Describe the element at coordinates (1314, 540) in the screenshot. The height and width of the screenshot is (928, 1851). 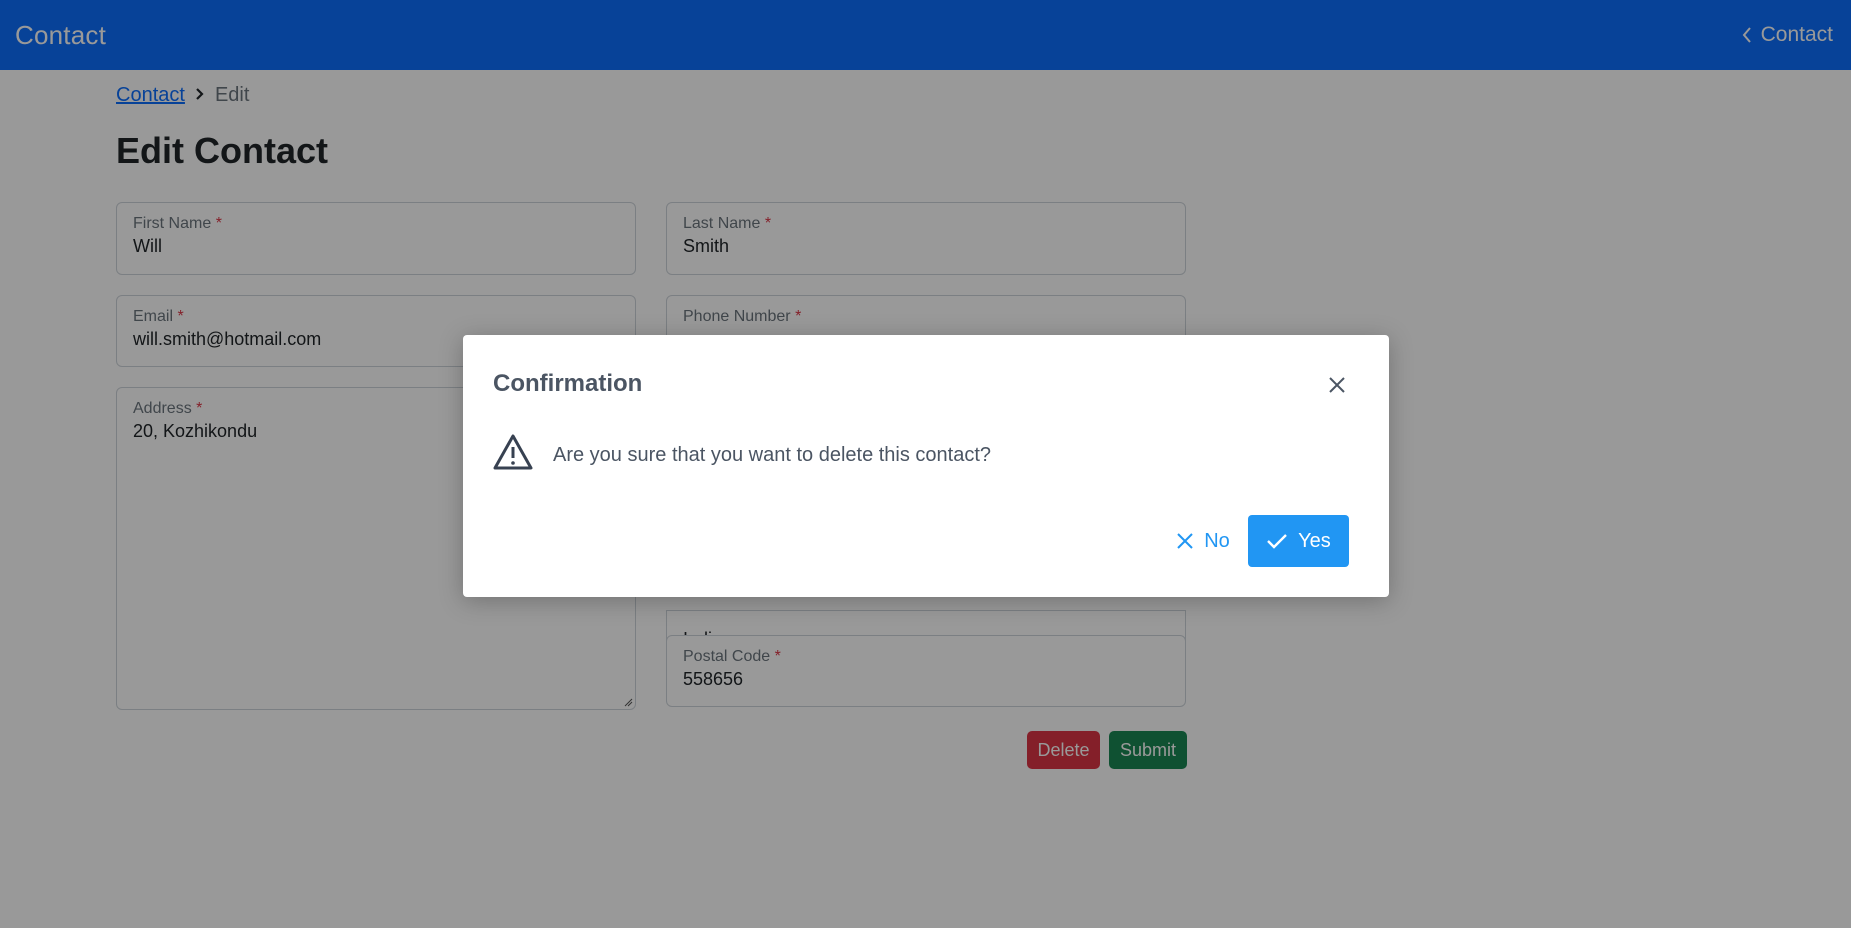
I see `yes-button-label: Yes` at that location.